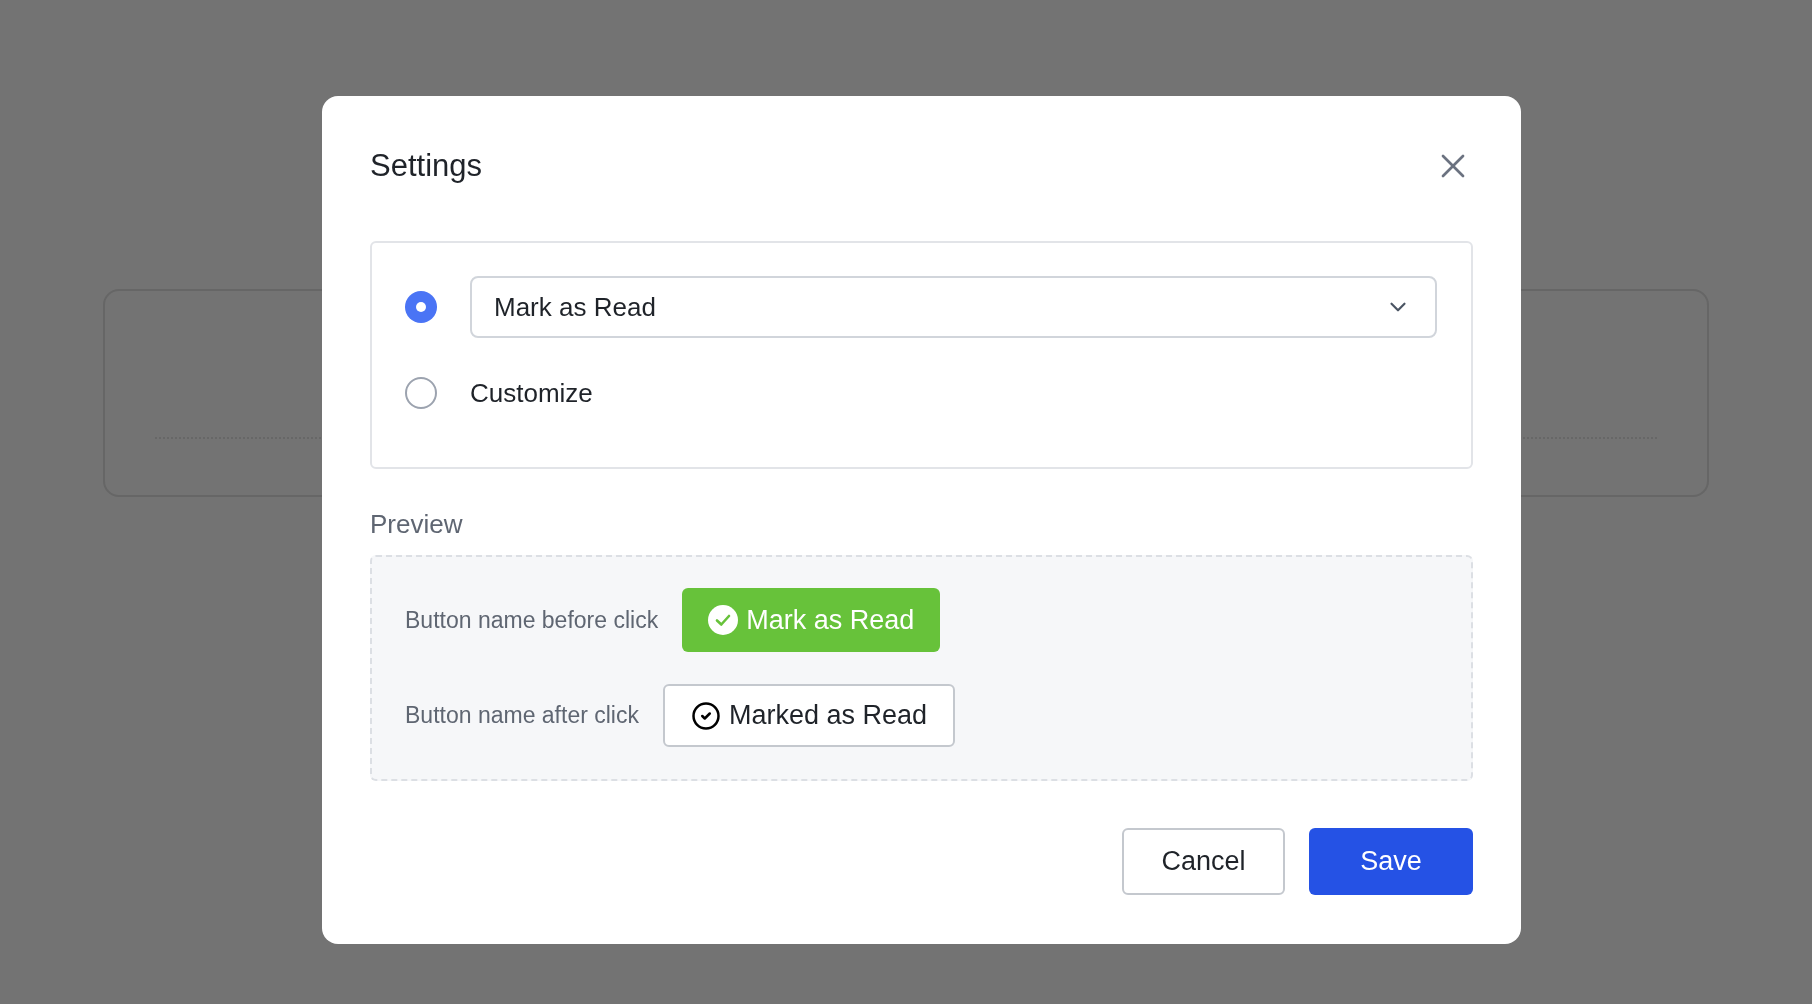 This screenshot has width=1812, height=1004. What do you see at coordinates (953, 307) in the screenshot?
I see `dropdown-field: Mark as Read` at bounding box center [953, 307].